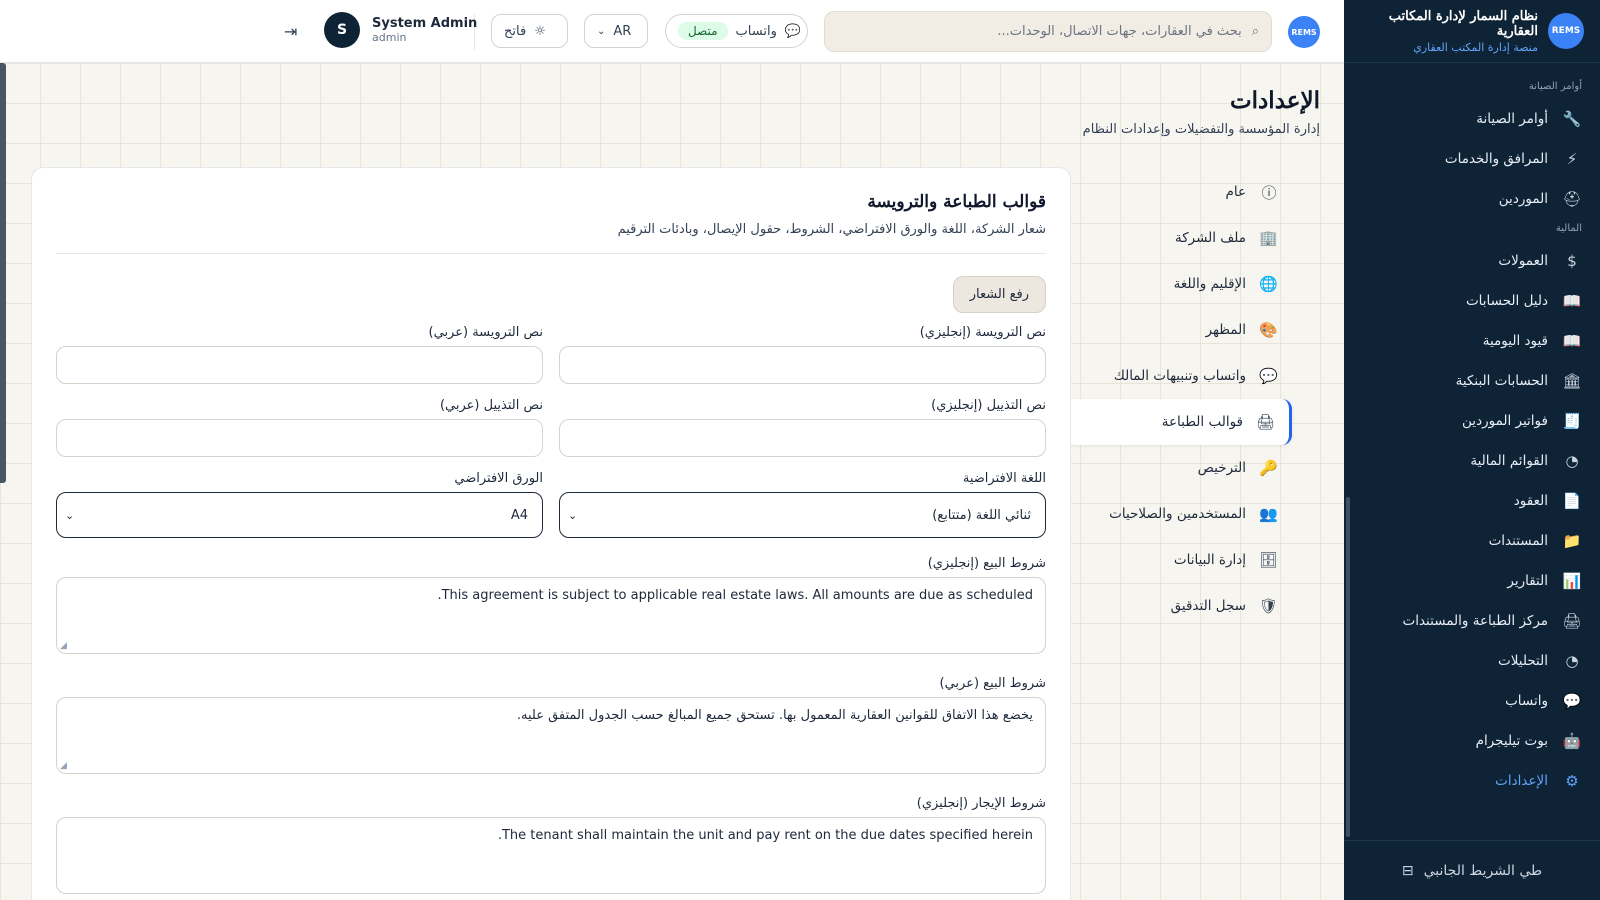 This screenshot has height=900, width=1600. I want to click on theme-toggle: فاتح ☼, so click(529, 31).